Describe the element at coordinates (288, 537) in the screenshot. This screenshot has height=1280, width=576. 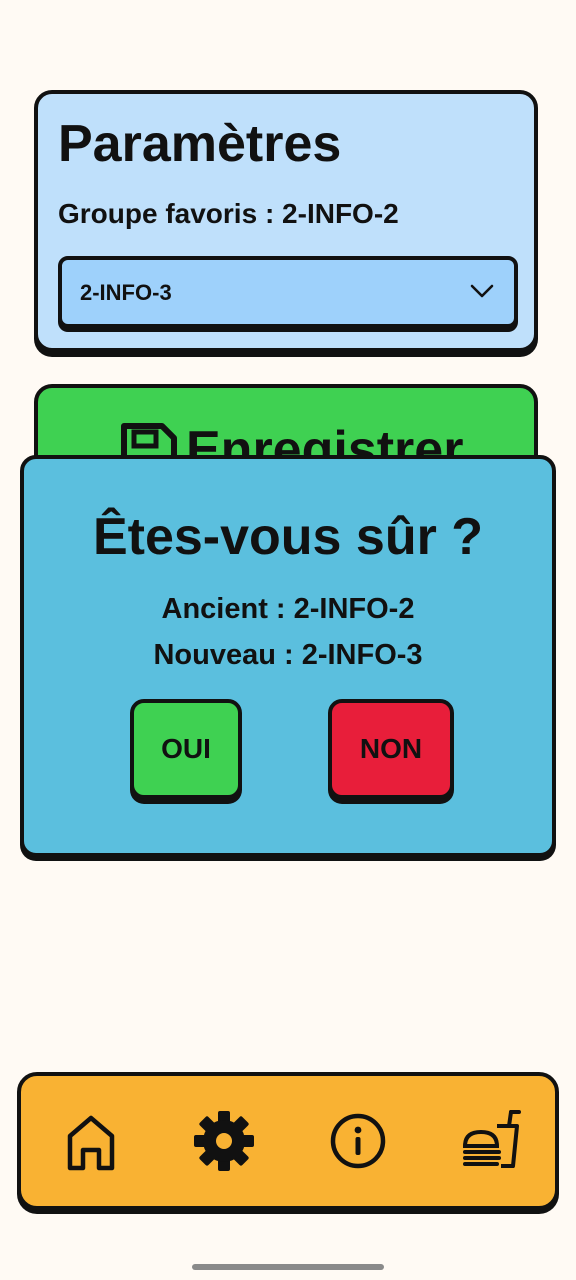
I see `dialog-title: Êtes-vous sûr ?` at that location.